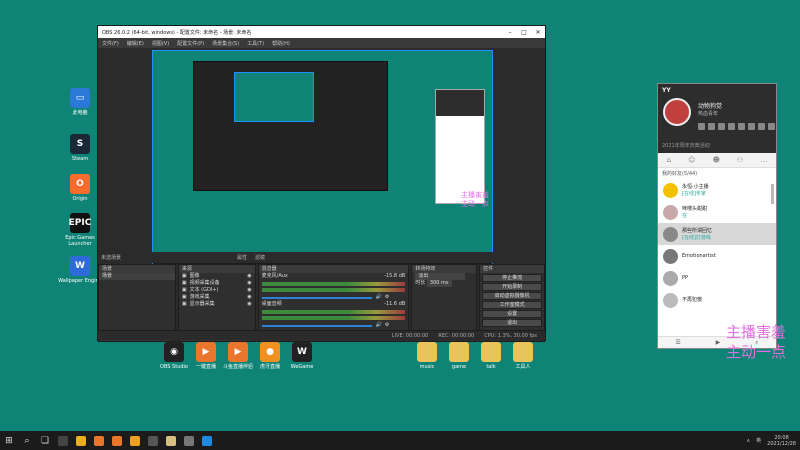 This screenshot has height=450, width=800. What do you see at coordinates (538, 32) in the screenshot?
I see `close-icon: ✕` at bounding box center [538, 32].